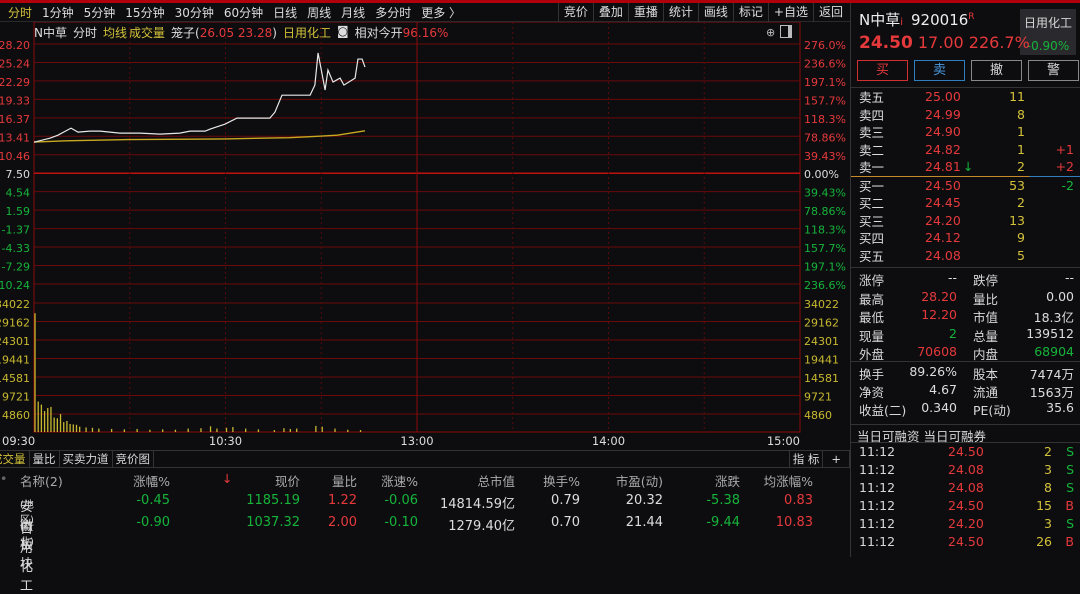 The width and height of the screenshot is (1080, 594). Describe the element at coordinates (965, 452) in the screenshot. I see `tick-row: 11:12 24.50 2 S` at that location.